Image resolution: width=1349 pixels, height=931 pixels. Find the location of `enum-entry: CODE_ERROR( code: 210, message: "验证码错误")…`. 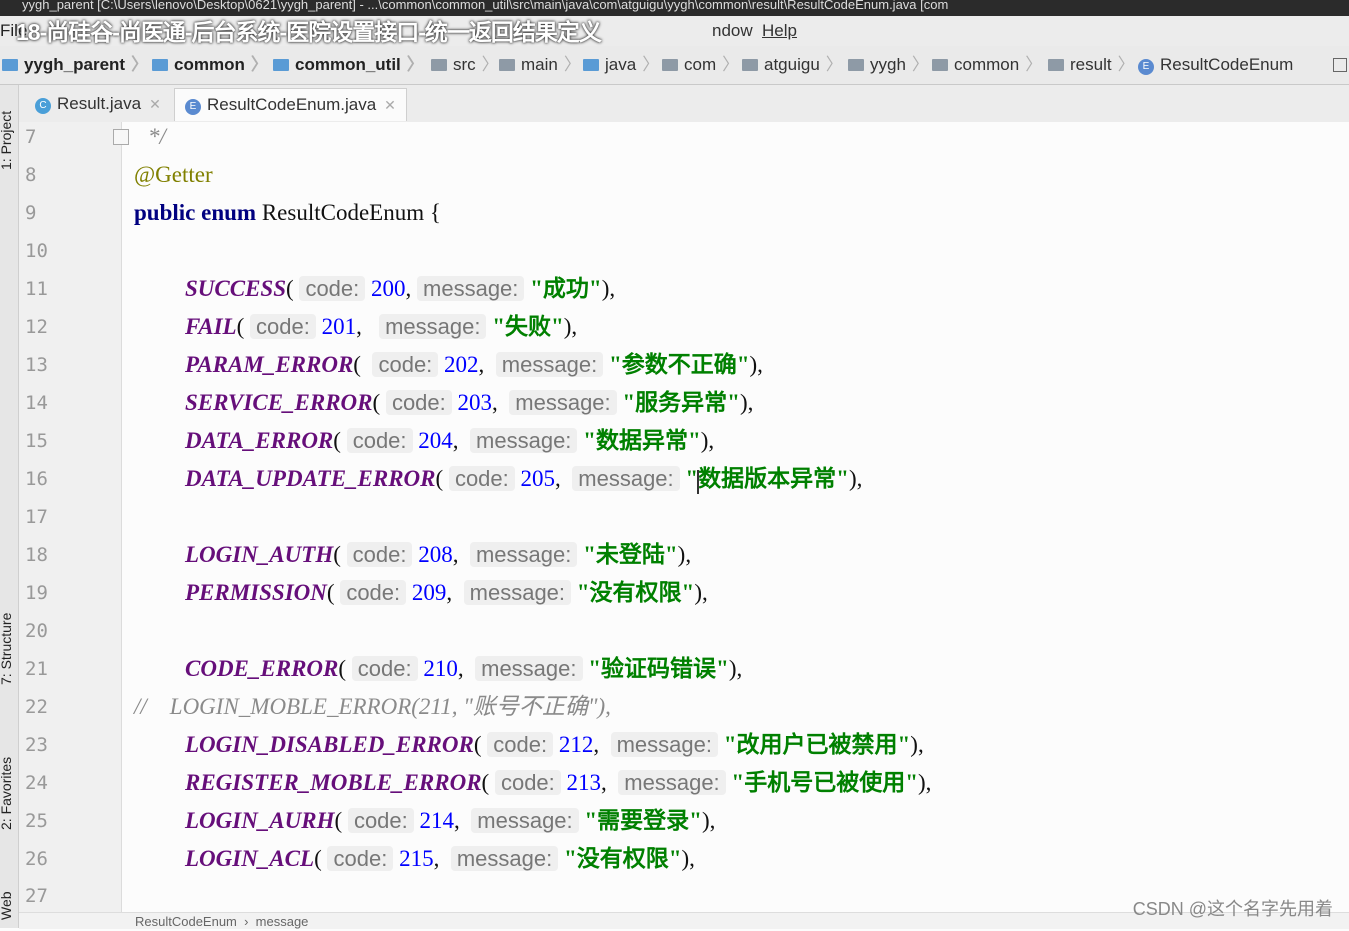

enum-entry: CODE_ERROR( code: 210, message: "验证码错误")… is located at coordinates (464, 668).